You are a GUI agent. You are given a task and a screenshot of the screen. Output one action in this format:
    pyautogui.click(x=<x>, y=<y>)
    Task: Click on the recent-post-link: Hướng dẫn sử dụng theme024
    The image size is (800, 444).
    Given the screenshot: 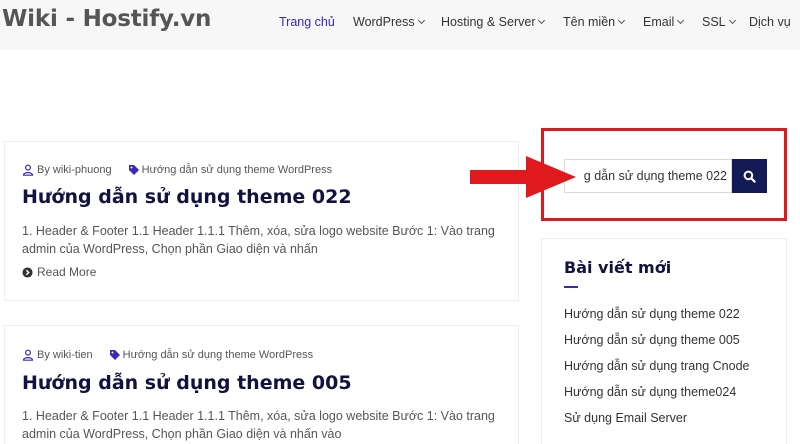 What is the action you would take?
    pyautogui.click(x=650, y=392)
    